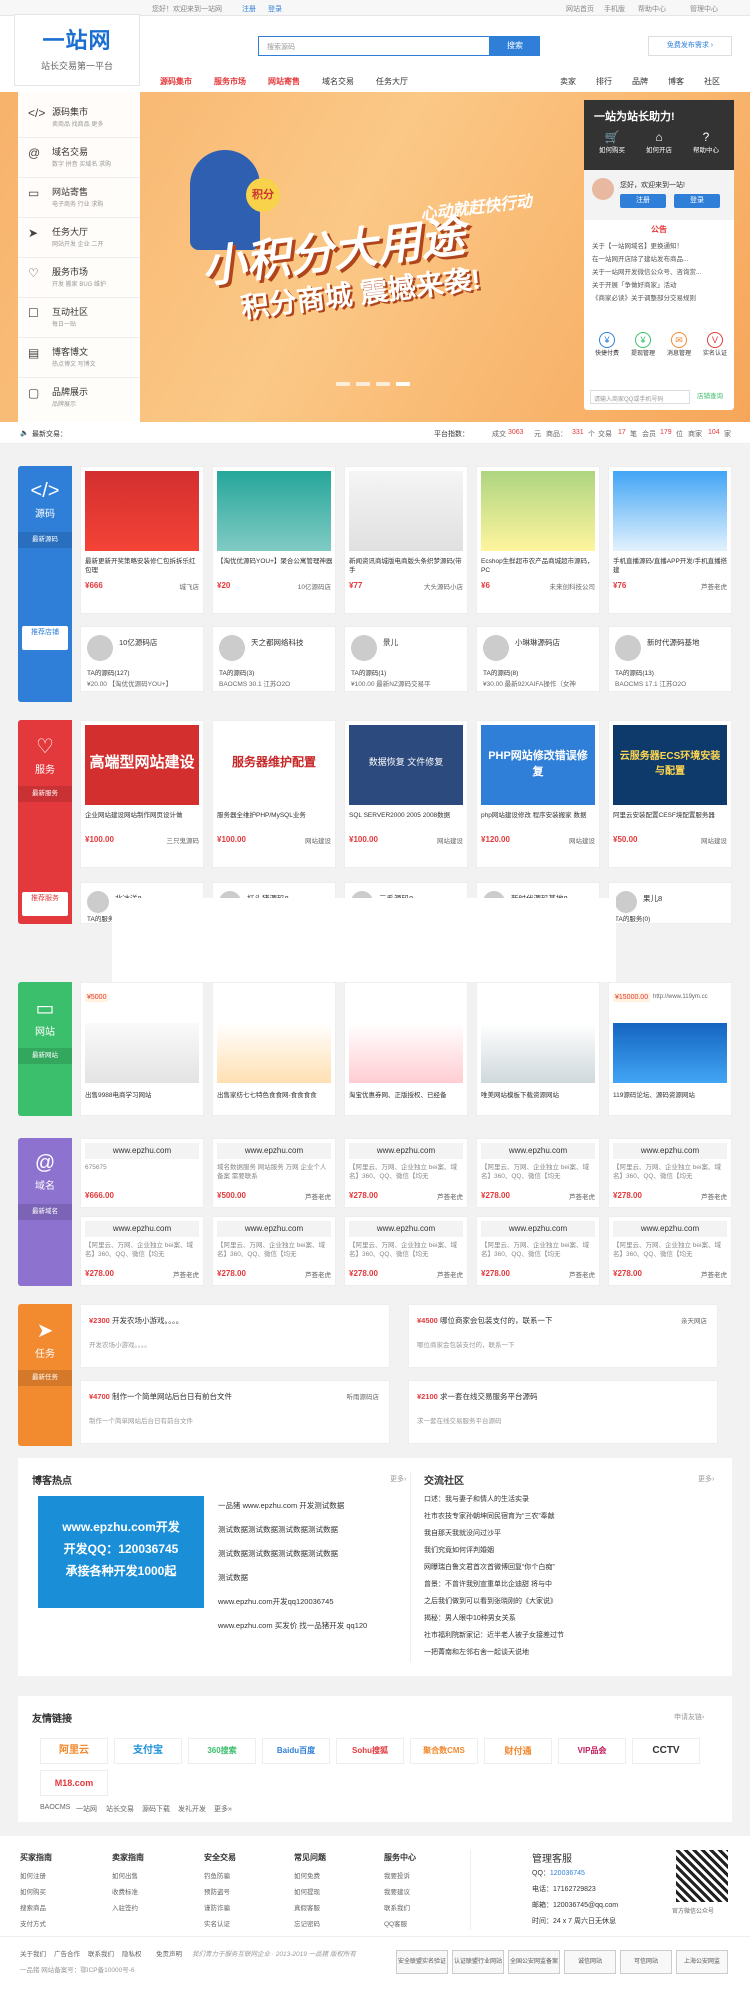  Describe the element at coordinates (567, 1873) in the screenshot. I see `service-value: 120036745` at that location.